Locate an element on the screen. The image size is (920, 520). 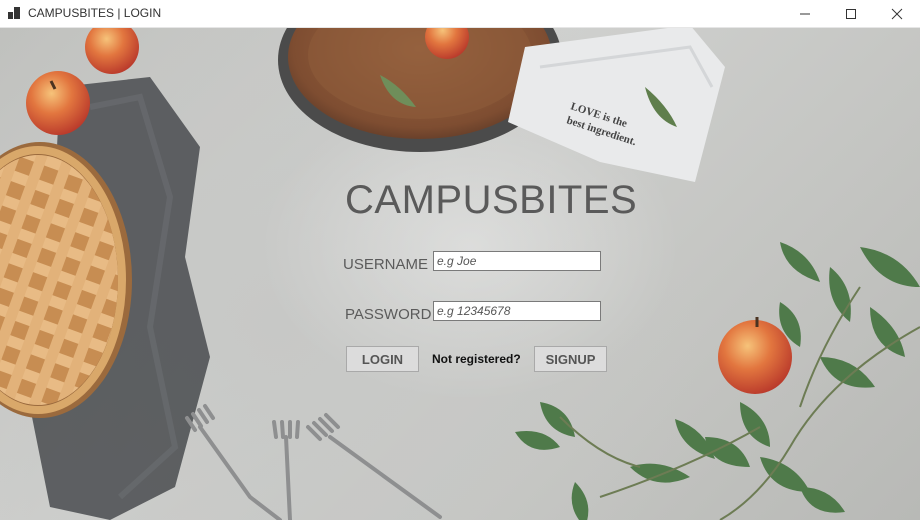
maximize-button is located at coordinates (851, 13).